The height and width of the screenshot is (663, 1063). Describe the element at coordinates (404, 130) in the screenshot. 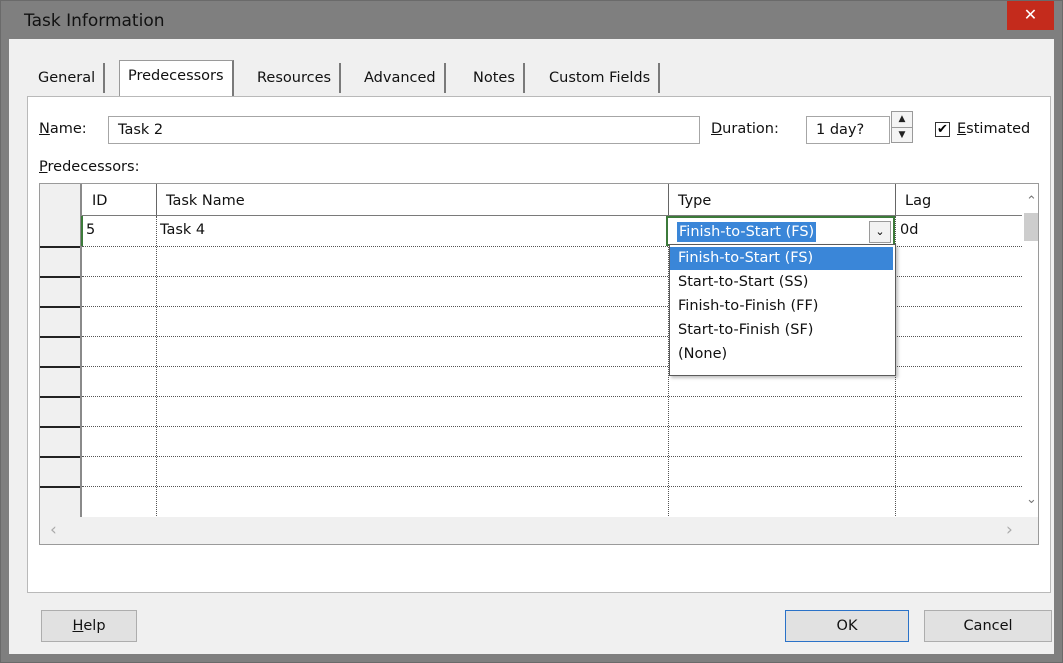

I see `name-field: Task 2` at that location.